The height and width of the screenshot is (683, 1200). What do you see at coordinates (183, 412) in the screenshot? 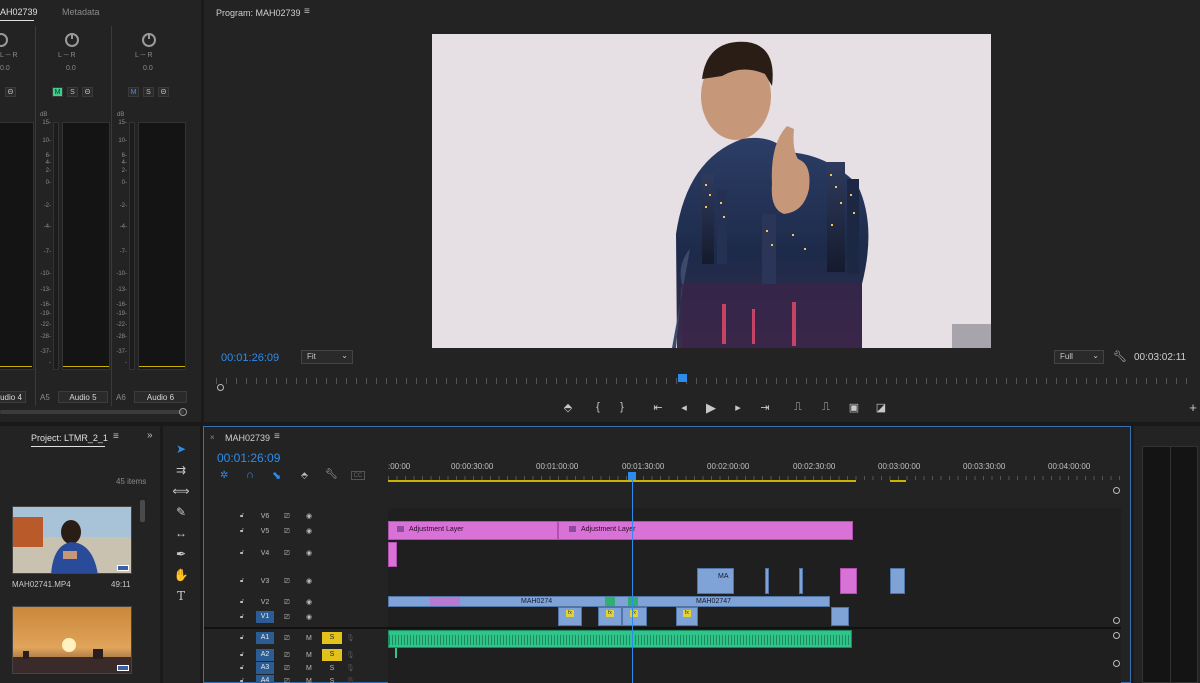
I see `scroll-handle` at bounding box center [183, 412].